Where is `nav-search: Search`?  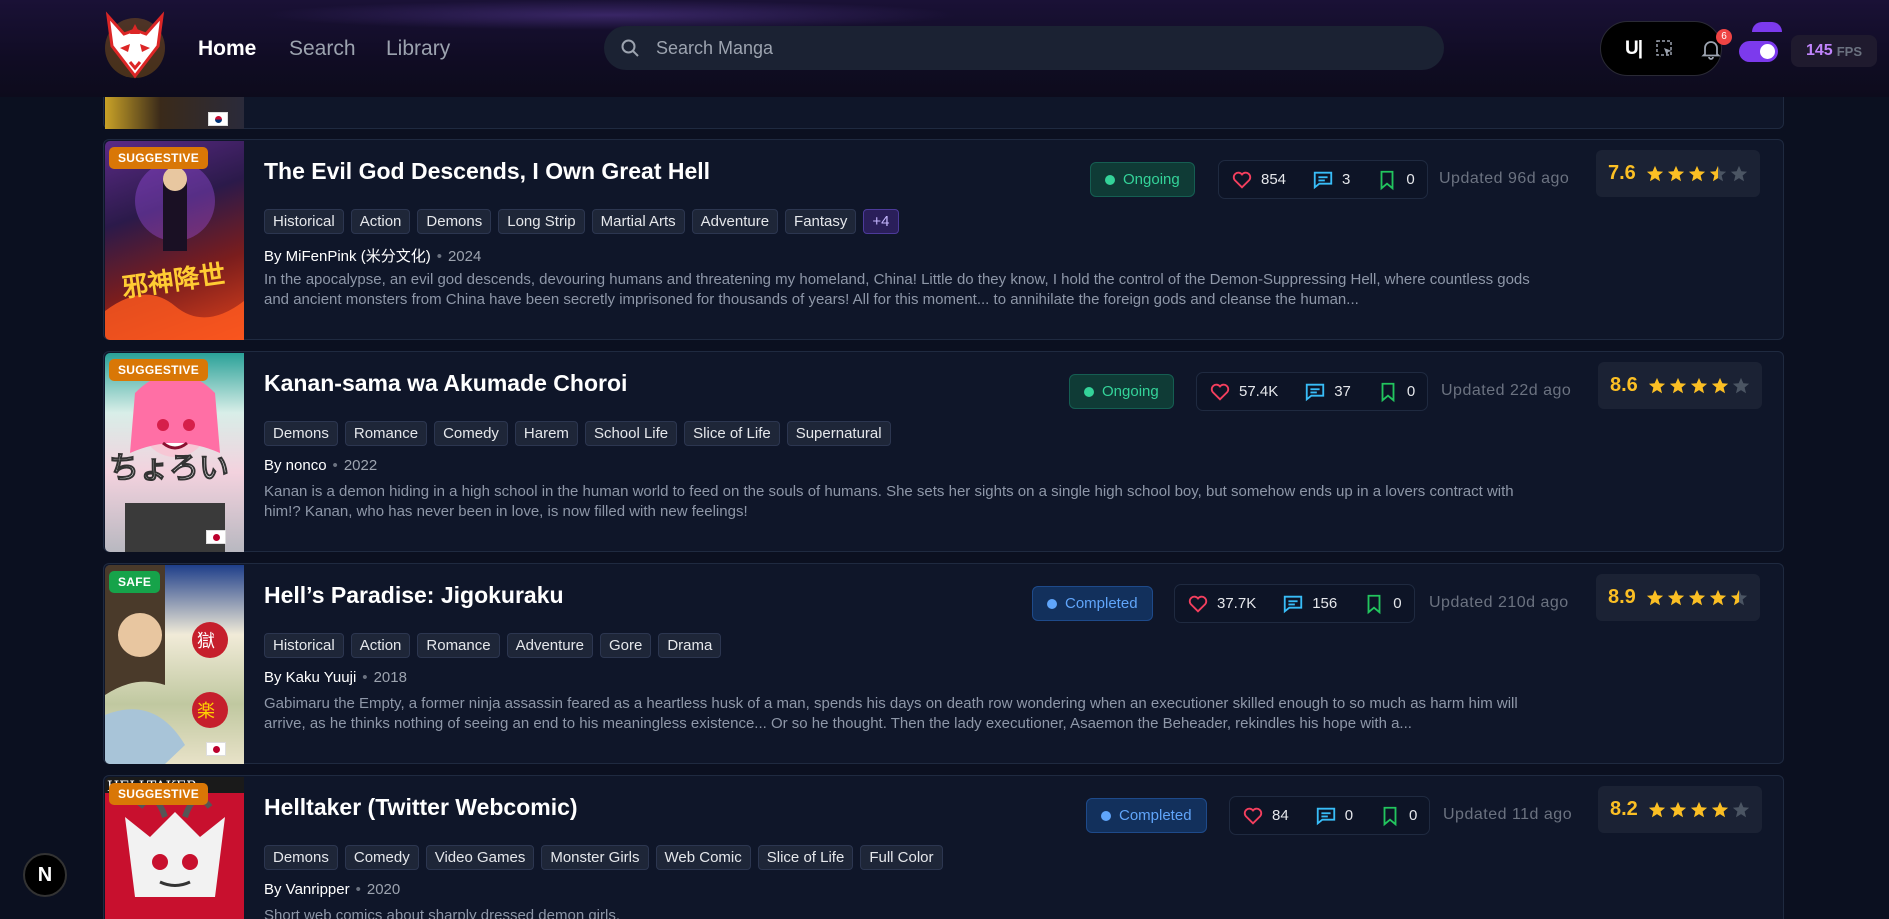 nav-search: Search is located at coordinates (322, 49).